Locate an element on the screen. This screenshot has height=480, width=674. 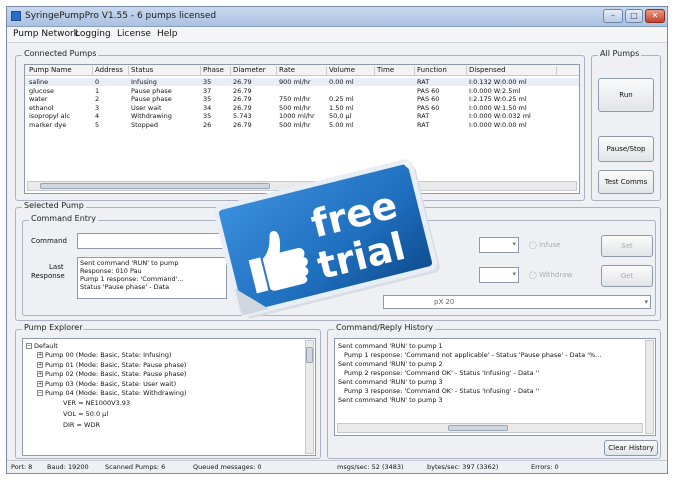
menu-license: License is located at coordinates (134, 34).